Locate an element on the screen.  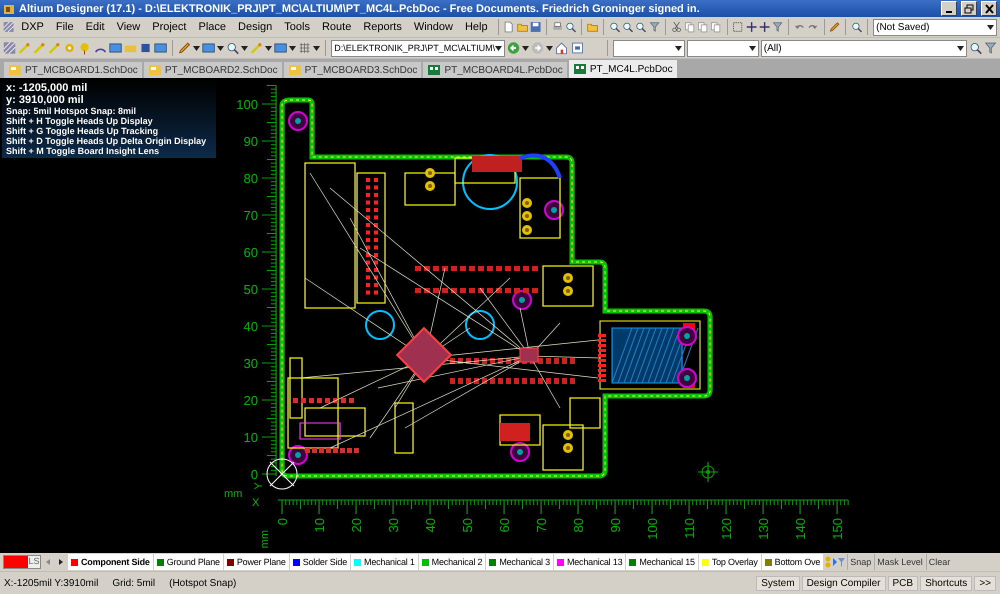
layer-set-icon is located at coordinates (835, 562).